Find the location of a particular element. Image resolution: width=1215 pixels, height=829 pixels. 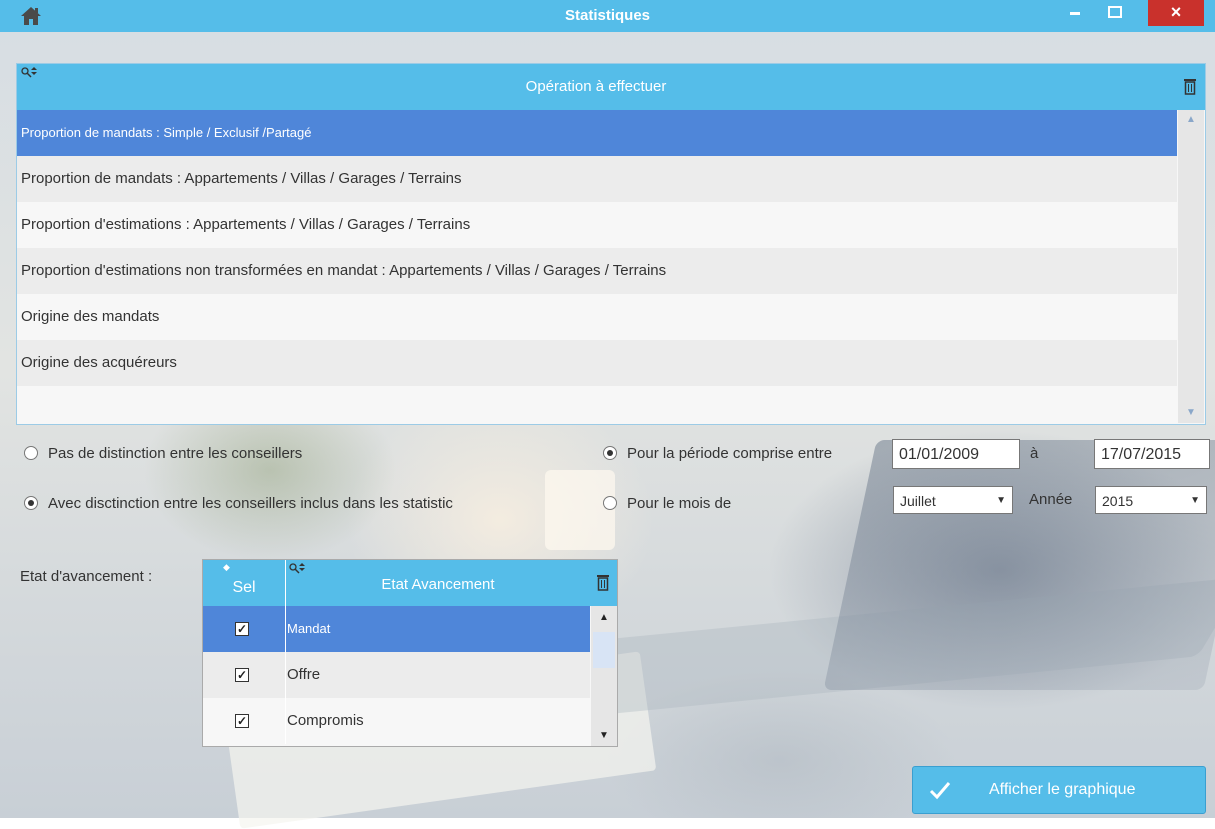

month-select-value: Juillet is located at coordinates (918, 501).